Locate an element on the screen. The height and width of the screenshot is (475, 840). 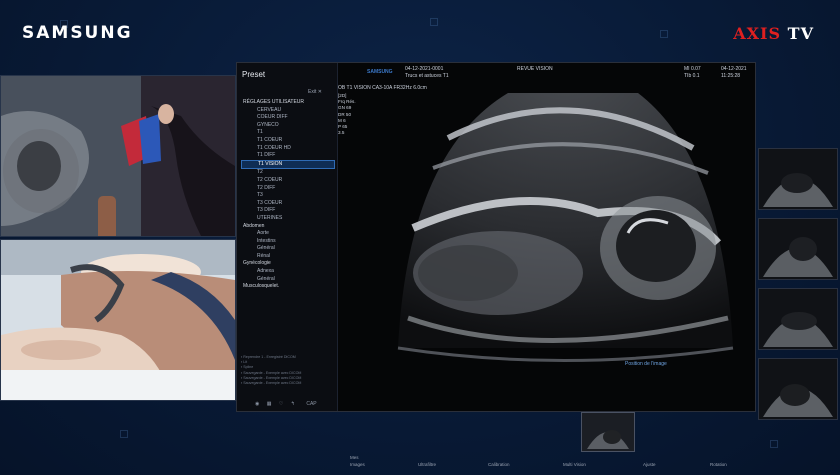
axis-tv-logo: AXIS TV is located at coordinates (773, 33).